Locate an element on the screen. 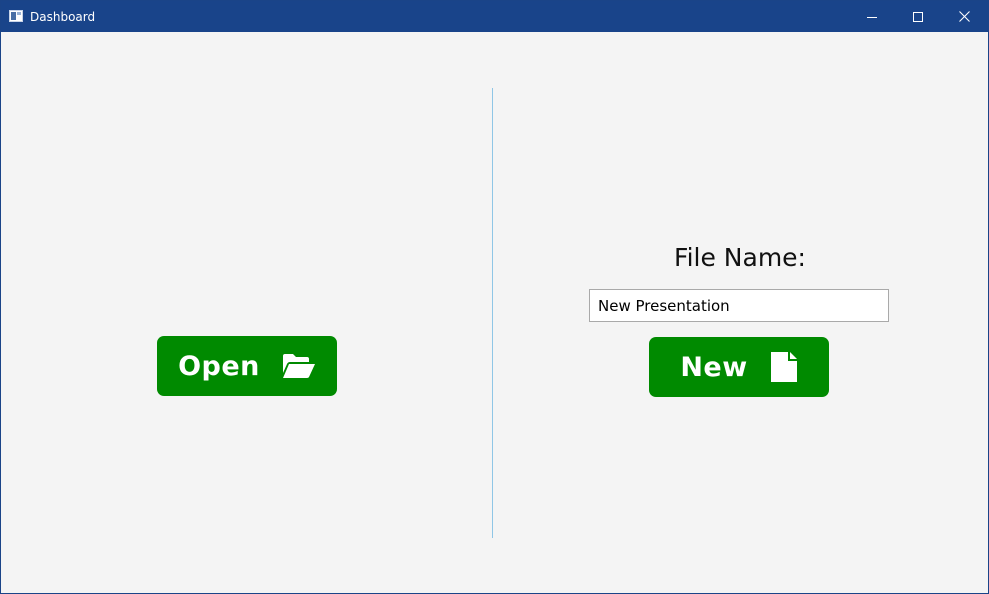 This screenshot has height=594, width=989. window-title: Dashboard is located at coordinates (63, 17).